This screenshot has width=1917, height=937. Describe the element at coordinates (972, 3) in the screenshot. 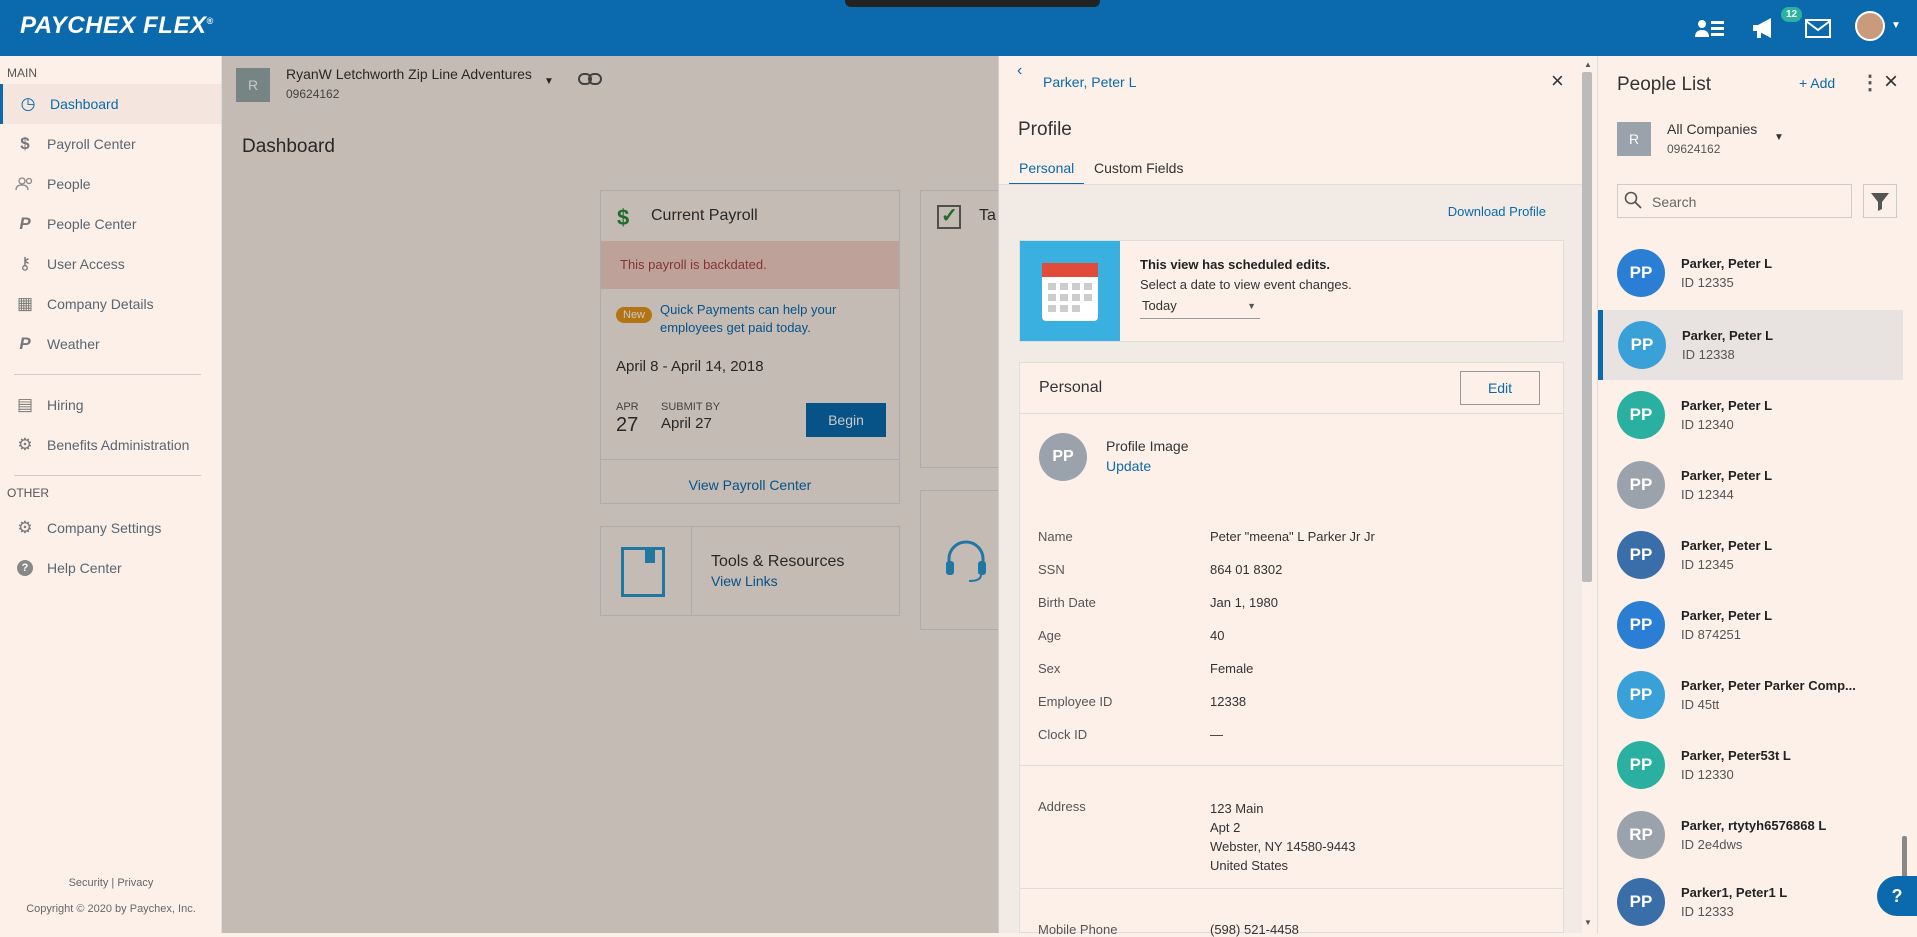

I see `toast-bar` at that location.